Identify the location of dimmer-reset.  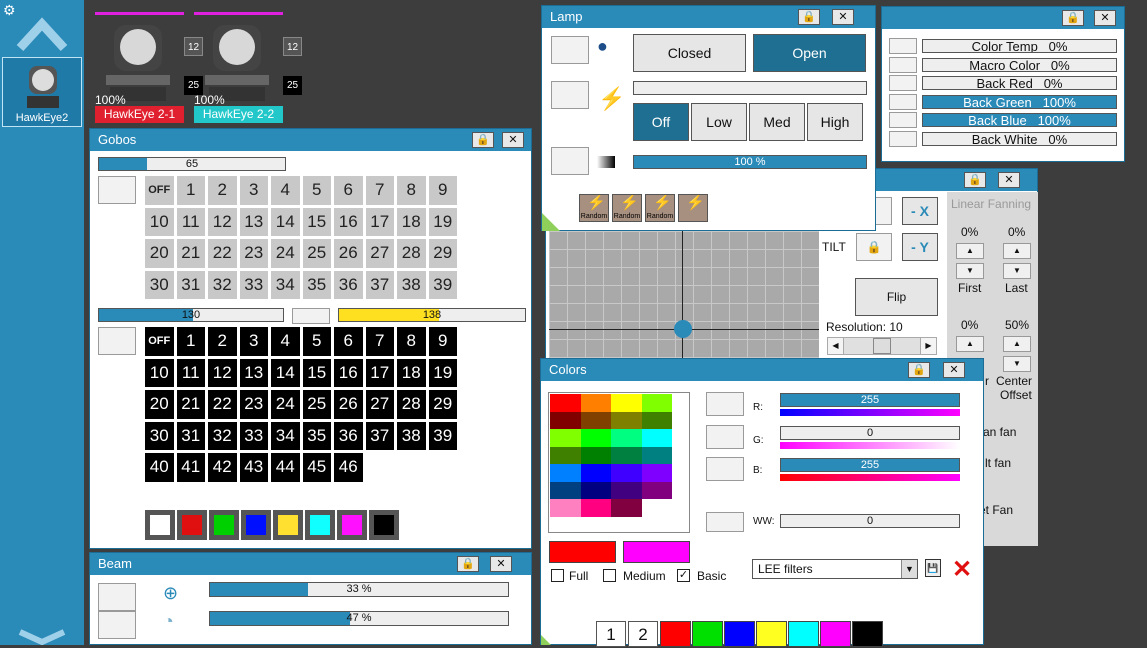
(570, 161).